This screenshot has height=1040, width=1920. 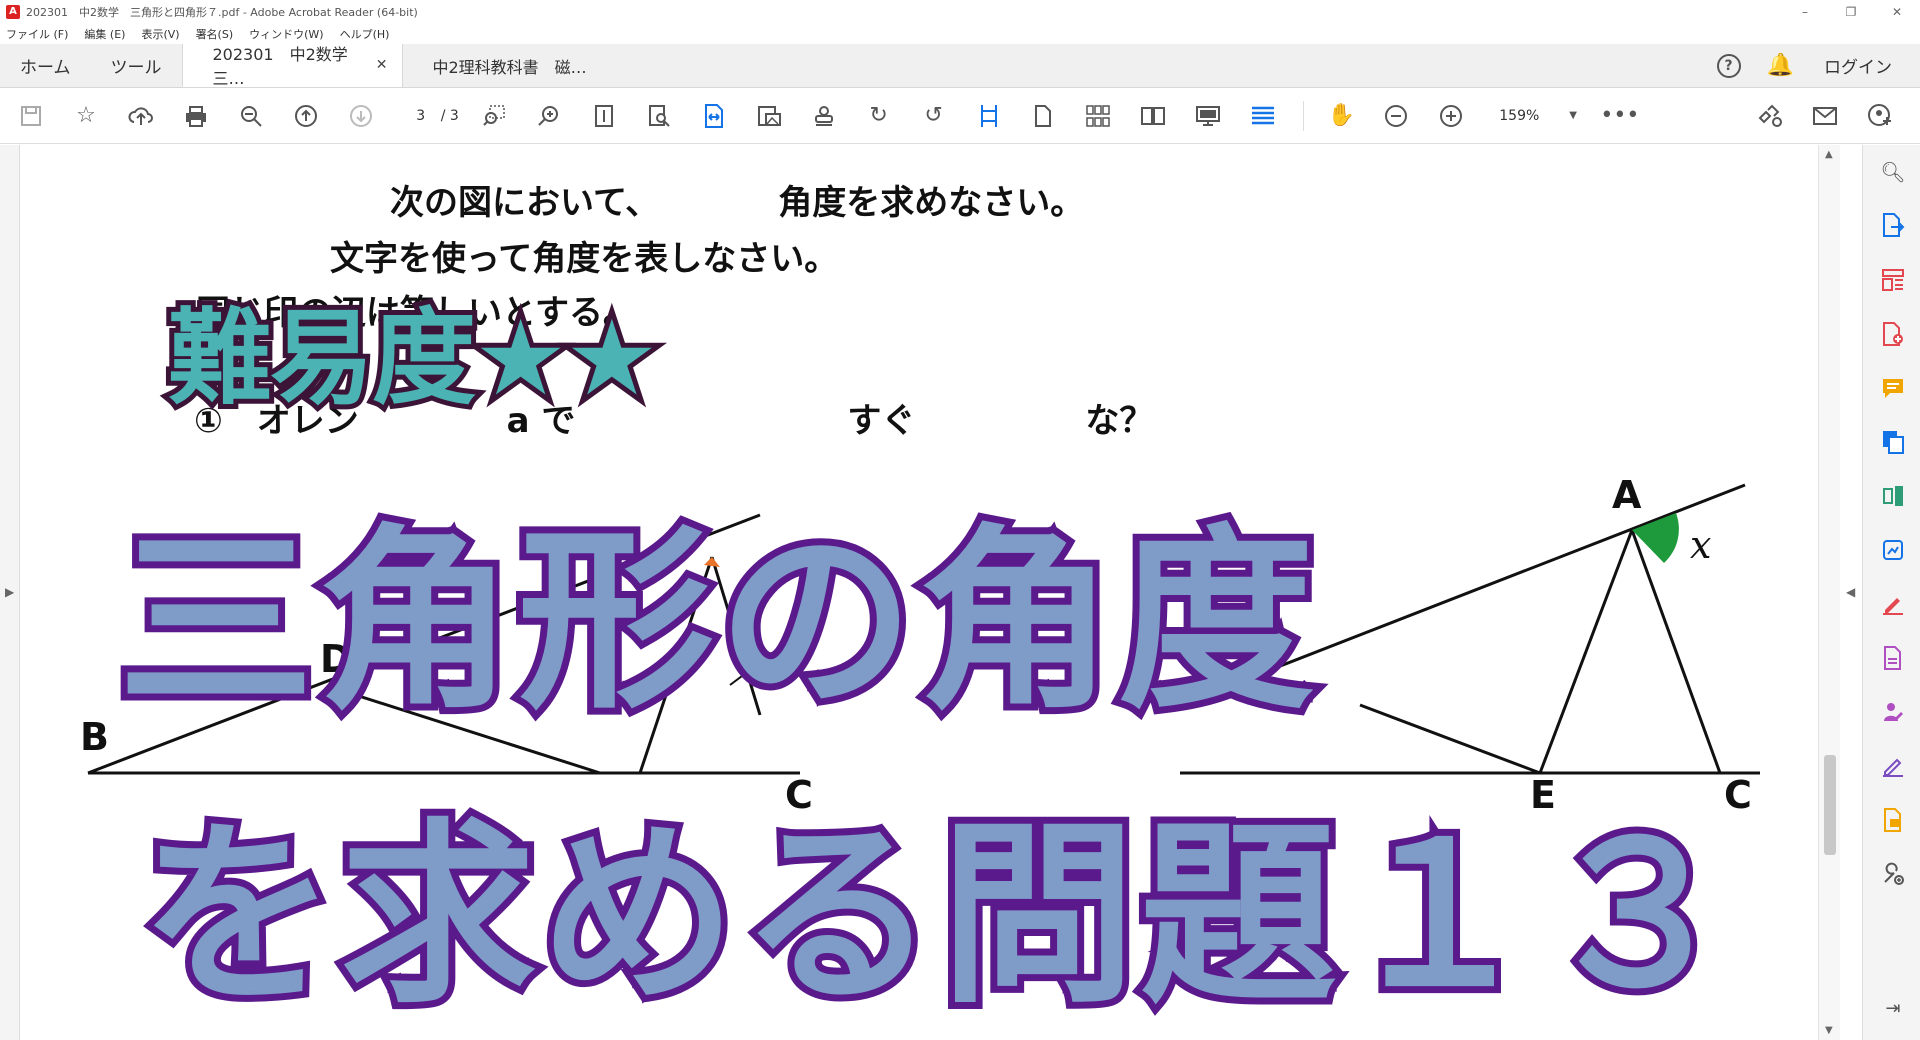 I want to click on main-toolbar: ☆ 3 / 3 ↻ ↺ ✋ 159% ▼ •••, so click(x=960, y=116).